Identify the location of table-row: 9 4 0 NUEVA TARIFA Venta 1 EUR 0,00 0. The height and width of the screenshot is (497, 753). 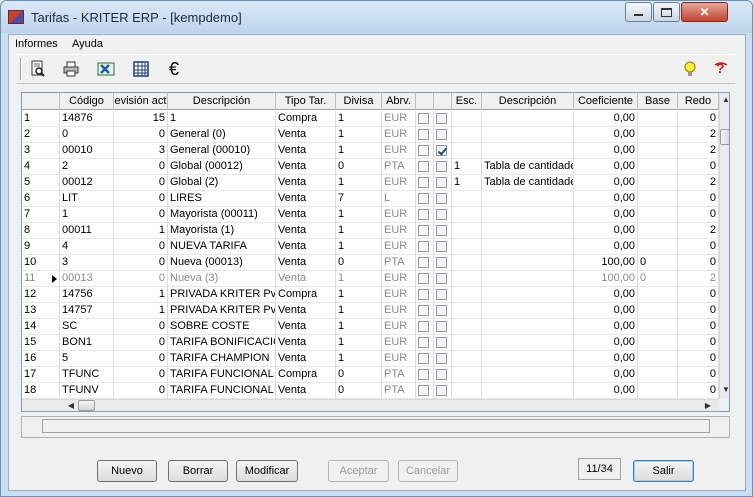
(370, 247).